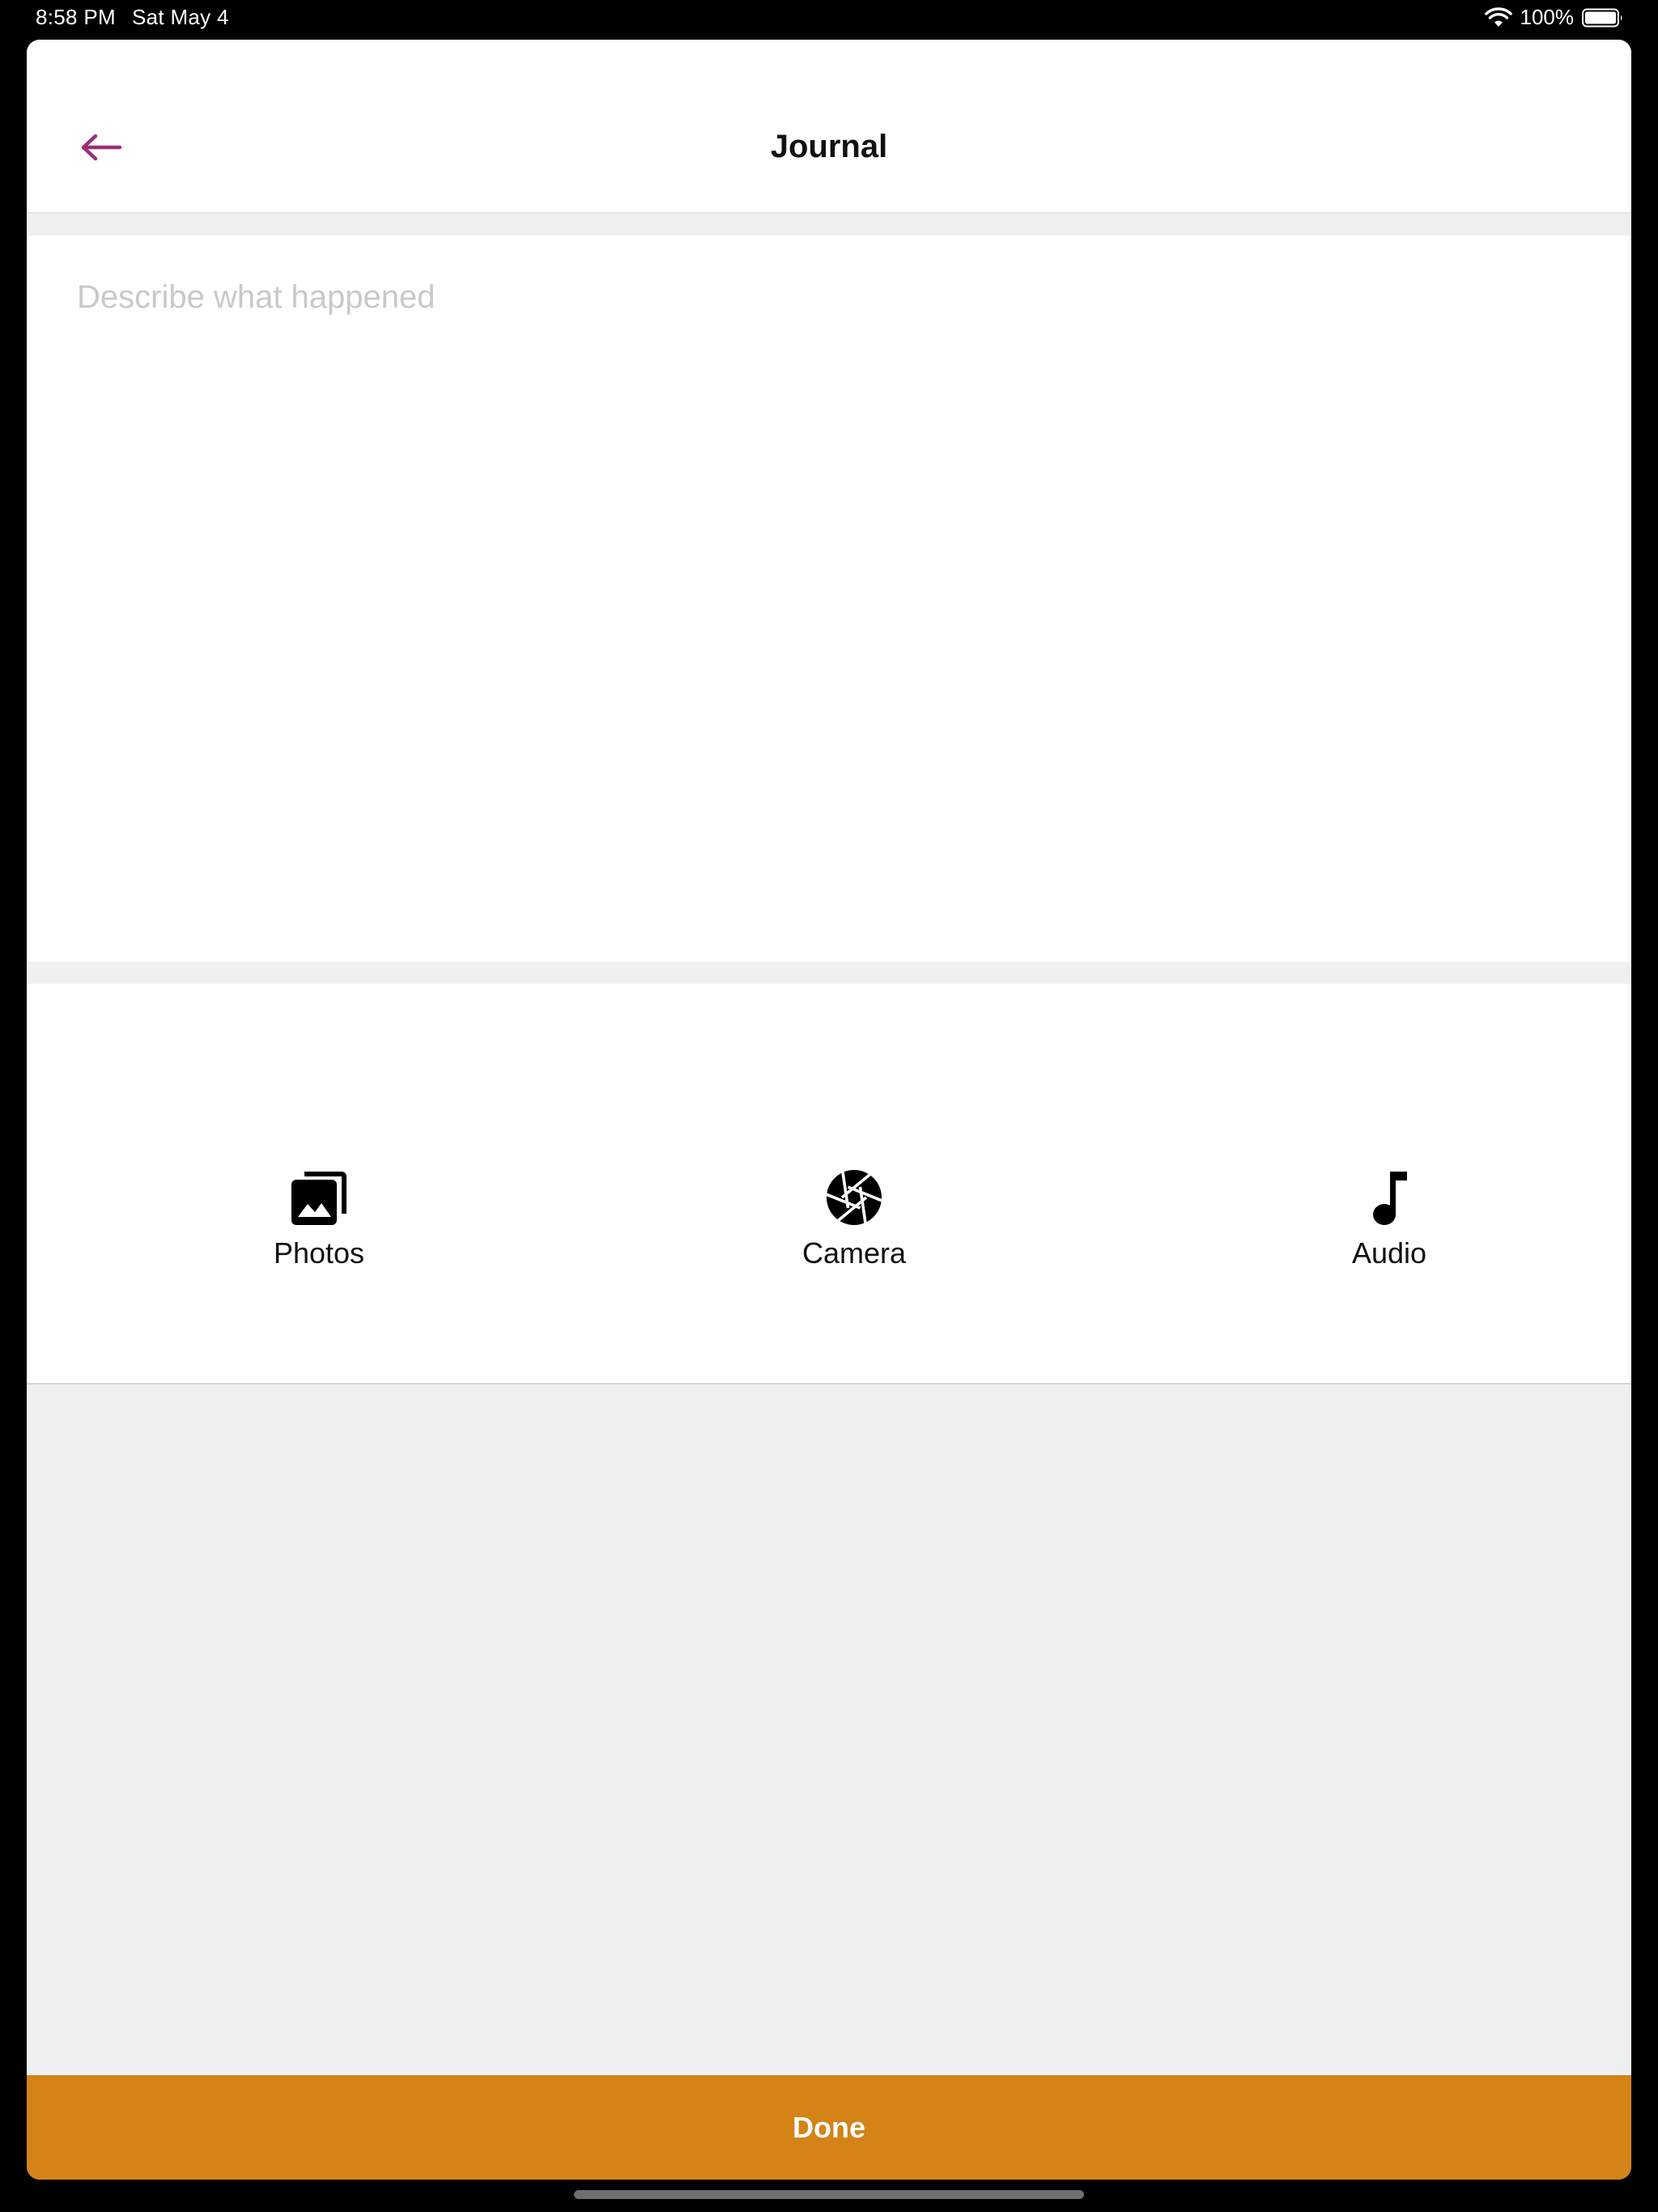 Image resolution: width=1658 pixels, height=2212 pixels. Describe the element at coordinates (854, 1197) in the screenshot. I see `camera-aperture-icon` at that location.